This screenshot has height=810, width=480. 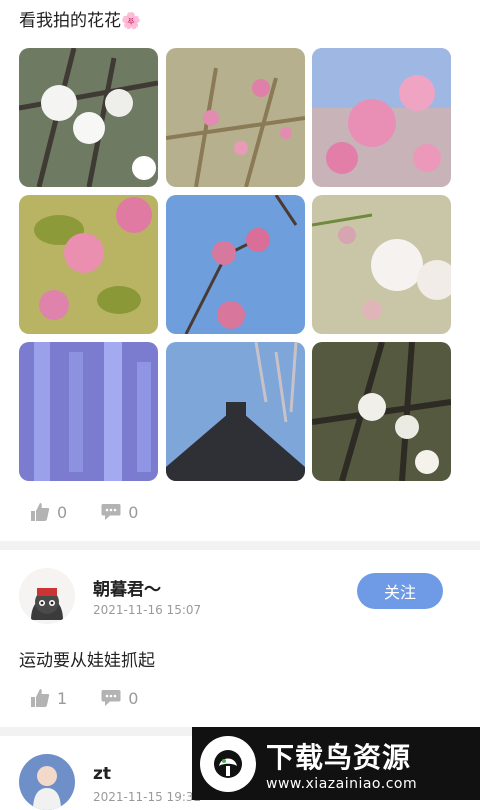 I want to click on like-count: 1, so click(x=62, y=698).